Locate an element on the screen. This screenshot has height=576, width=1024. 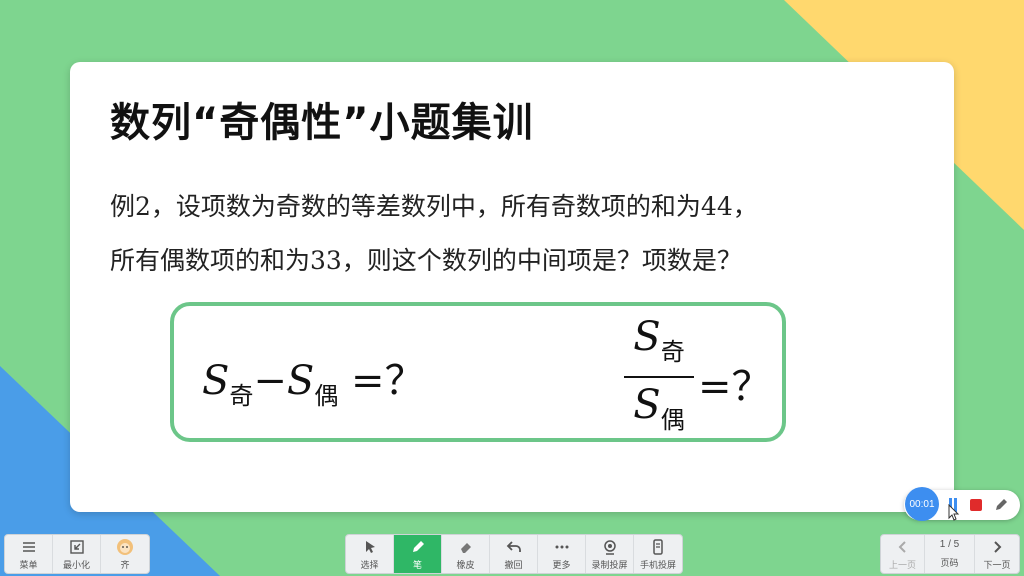
minus-sign: − is located at coordinates (270, 381).